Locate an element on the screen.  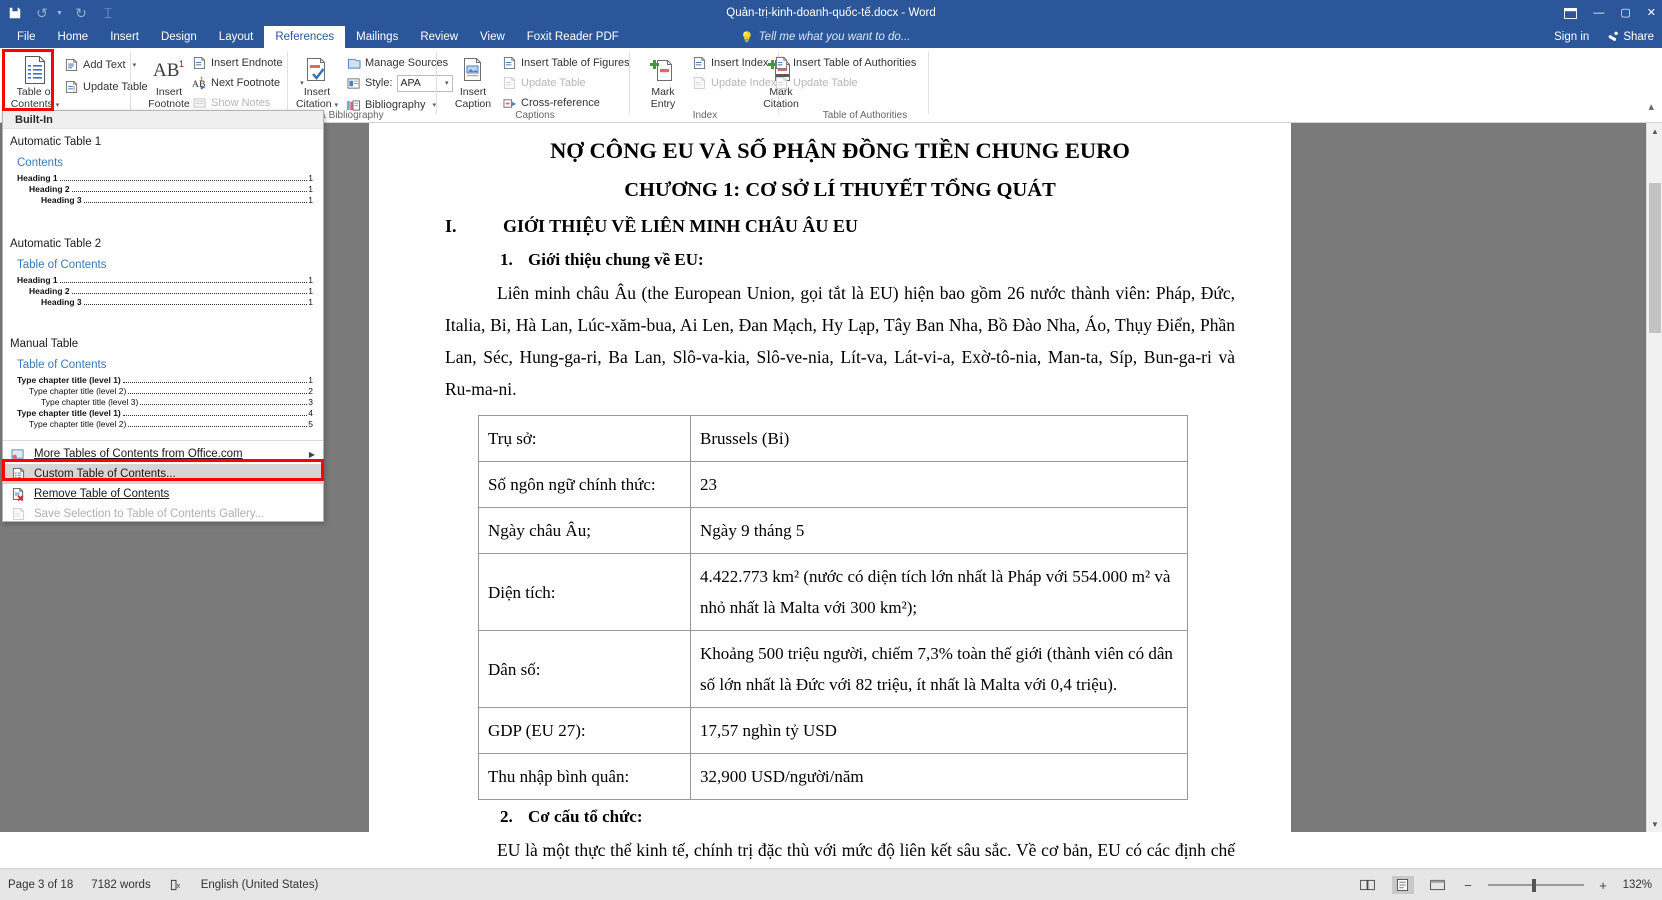
sign-in-button: Sign in is located at coordinates (1571, 37).